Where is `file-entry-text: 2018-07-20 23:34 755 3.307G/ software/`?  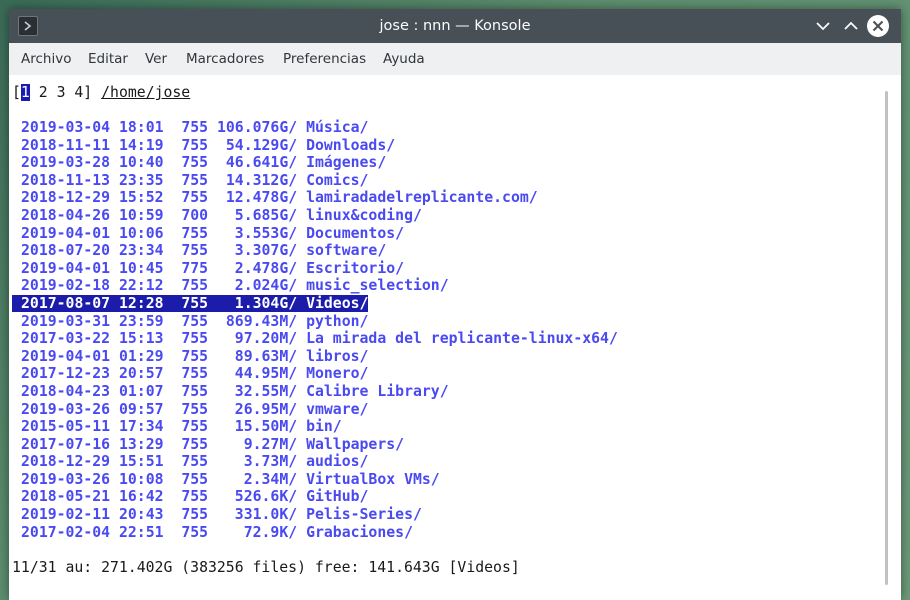 file-entry-text: 2018-07-20 23:34 755 3.307G/ software/ is located at coordinates (204, 251).